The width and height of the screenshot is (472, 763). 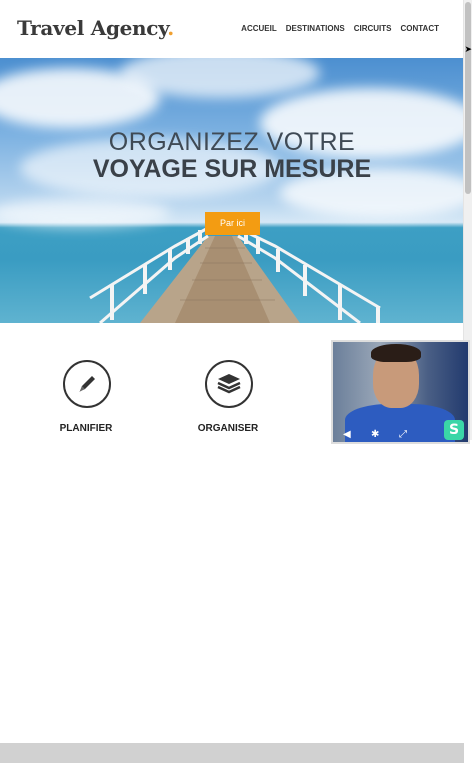 What do you see at coordinates (373, 28) in the screenshot?
I see `nav-item-circuits: CIRCUITS` at bounding box center [373, 28].